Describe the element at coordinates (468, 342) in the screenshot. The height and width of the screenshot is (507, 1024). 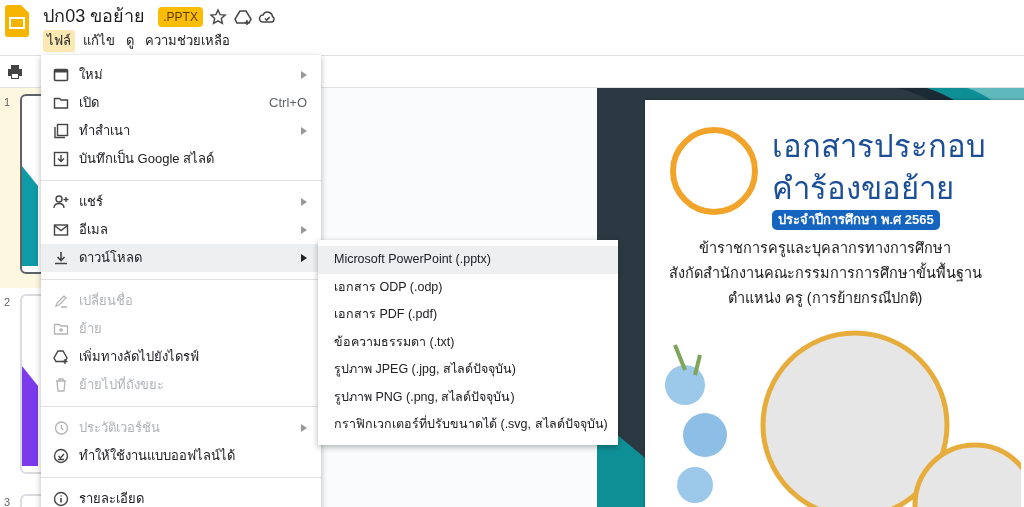
I see `menu-item: ข้อความธรรมดา (.txt)` at that location.